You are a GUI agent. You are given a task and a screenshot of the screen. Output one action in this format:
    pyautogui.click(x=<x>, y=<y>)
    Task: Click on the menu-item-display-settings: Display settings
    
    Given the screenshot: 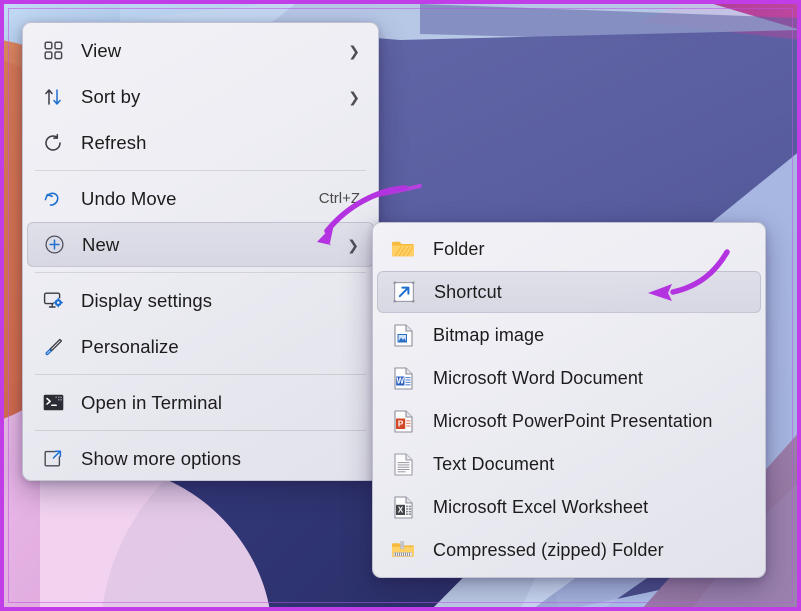 What is the action you would take?
    pyautogui.click(x=200, y=300)
    